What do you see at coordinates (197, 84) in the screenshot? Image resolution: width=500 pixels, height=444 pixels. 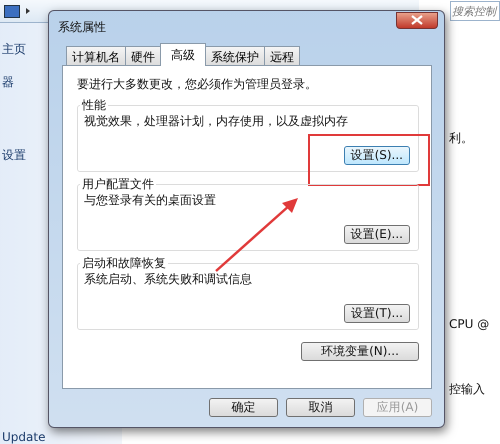 I see `notice-text: 要进行大多数更改，您必须作为管理员登录。` at bounding box center [197, 84].